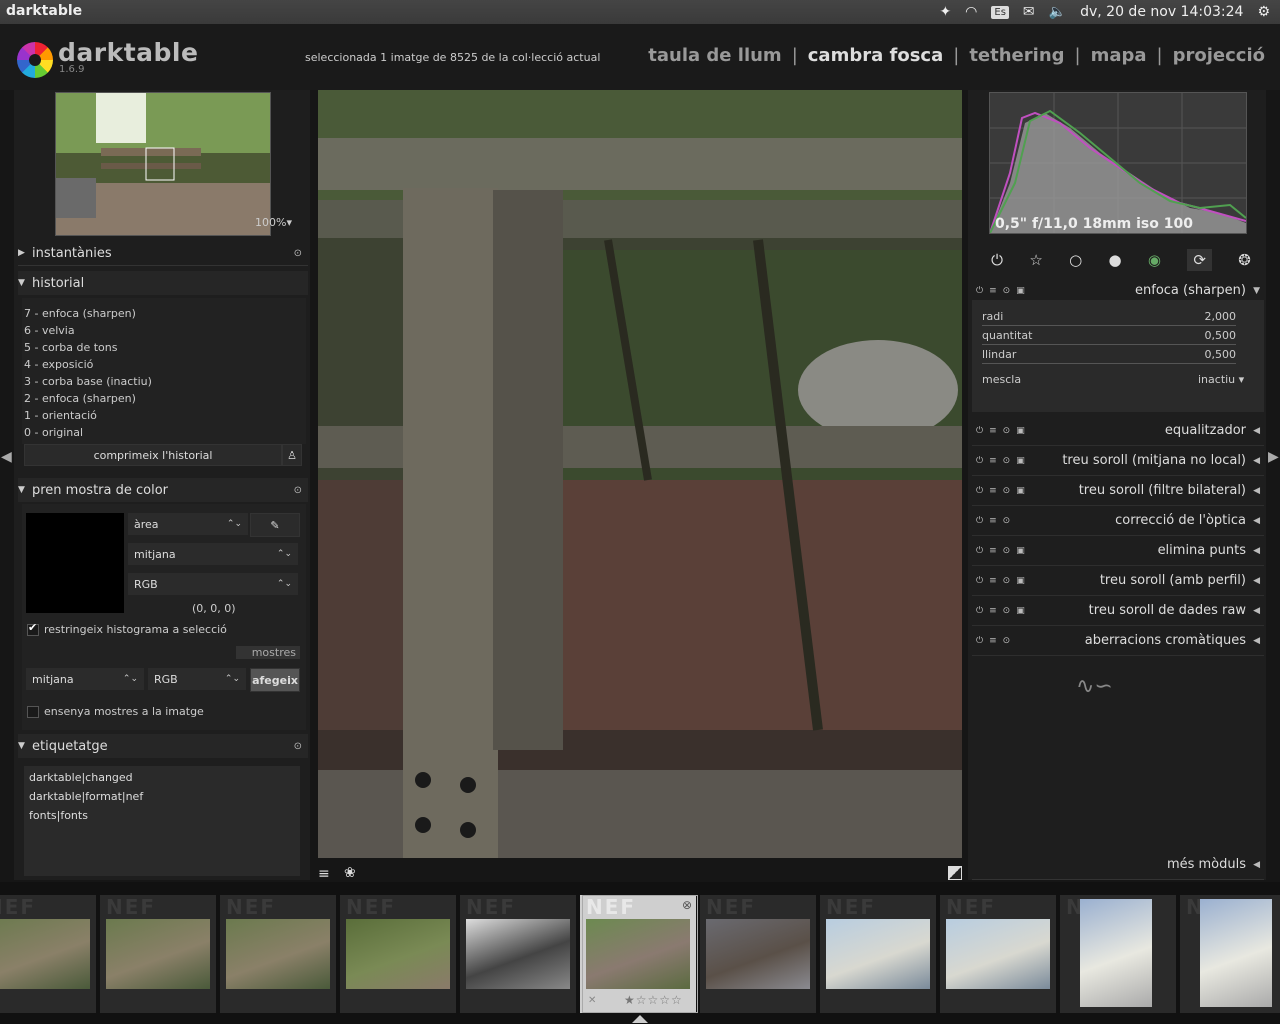  I want to click on left-panel-collapse-arrow: ◀, so click(6, 457).